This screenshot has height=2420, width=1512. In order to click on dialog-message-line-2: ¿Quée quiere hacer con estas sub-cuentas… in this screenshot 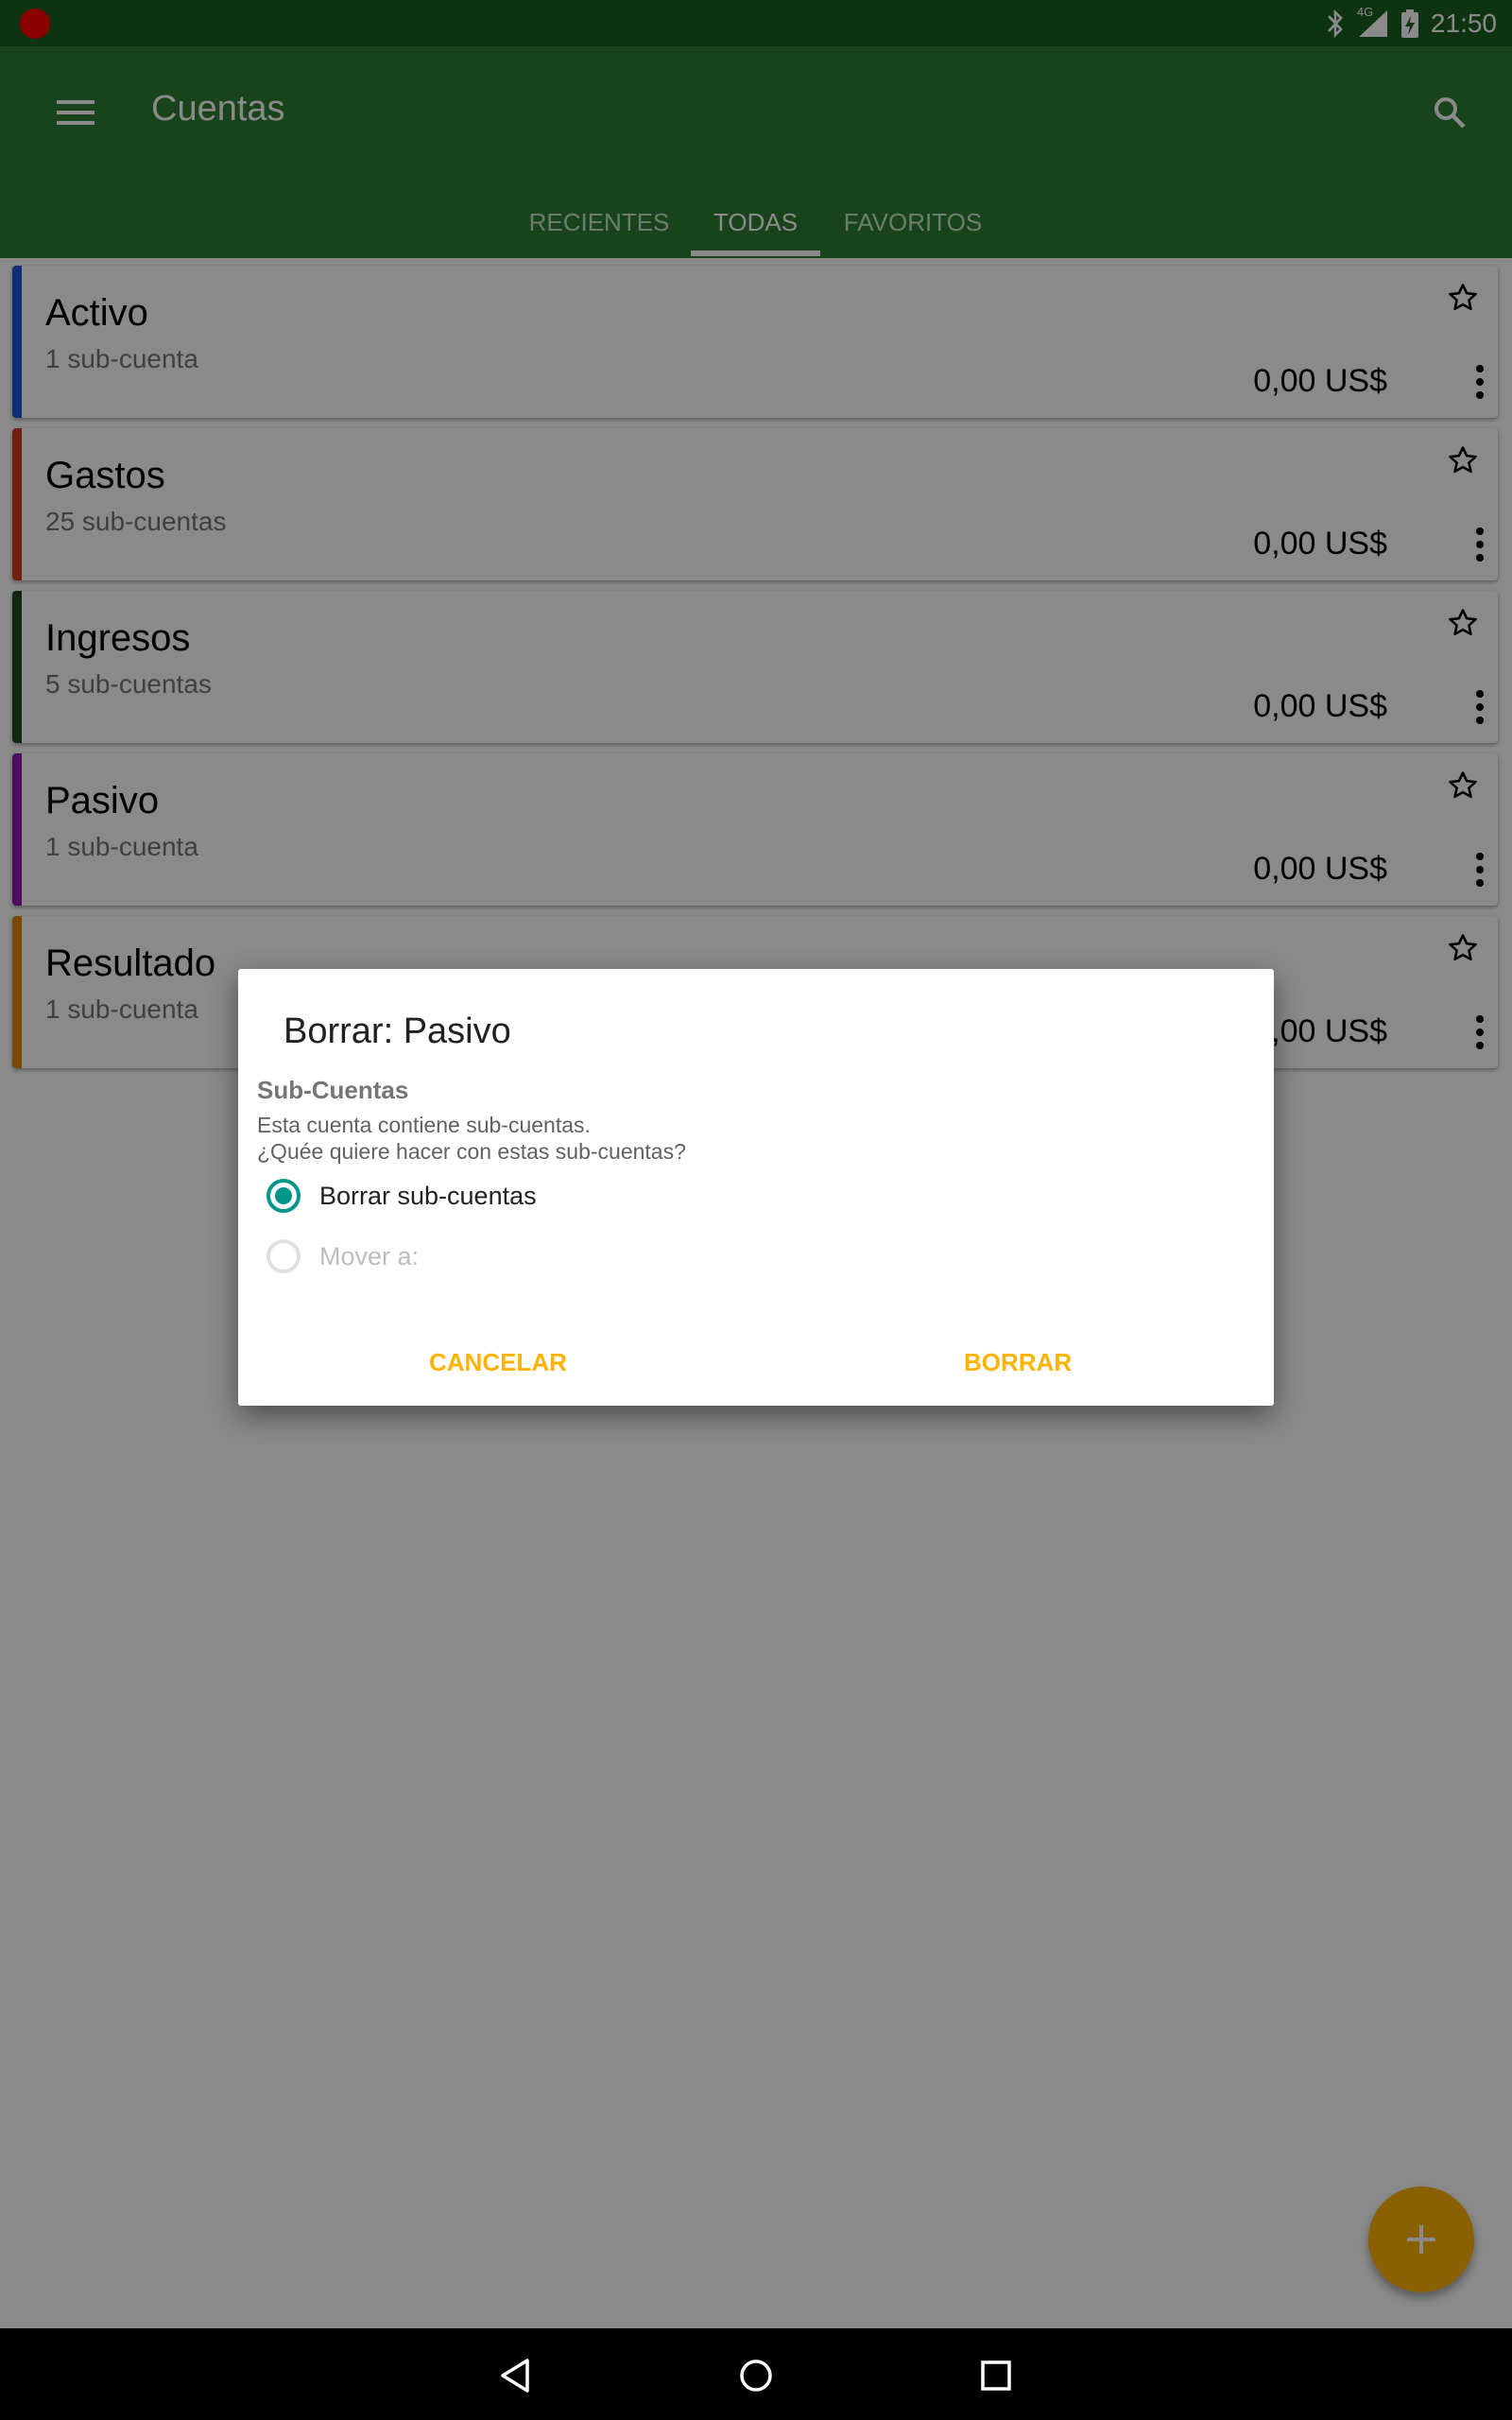, I will do `click(471, 1151)`.